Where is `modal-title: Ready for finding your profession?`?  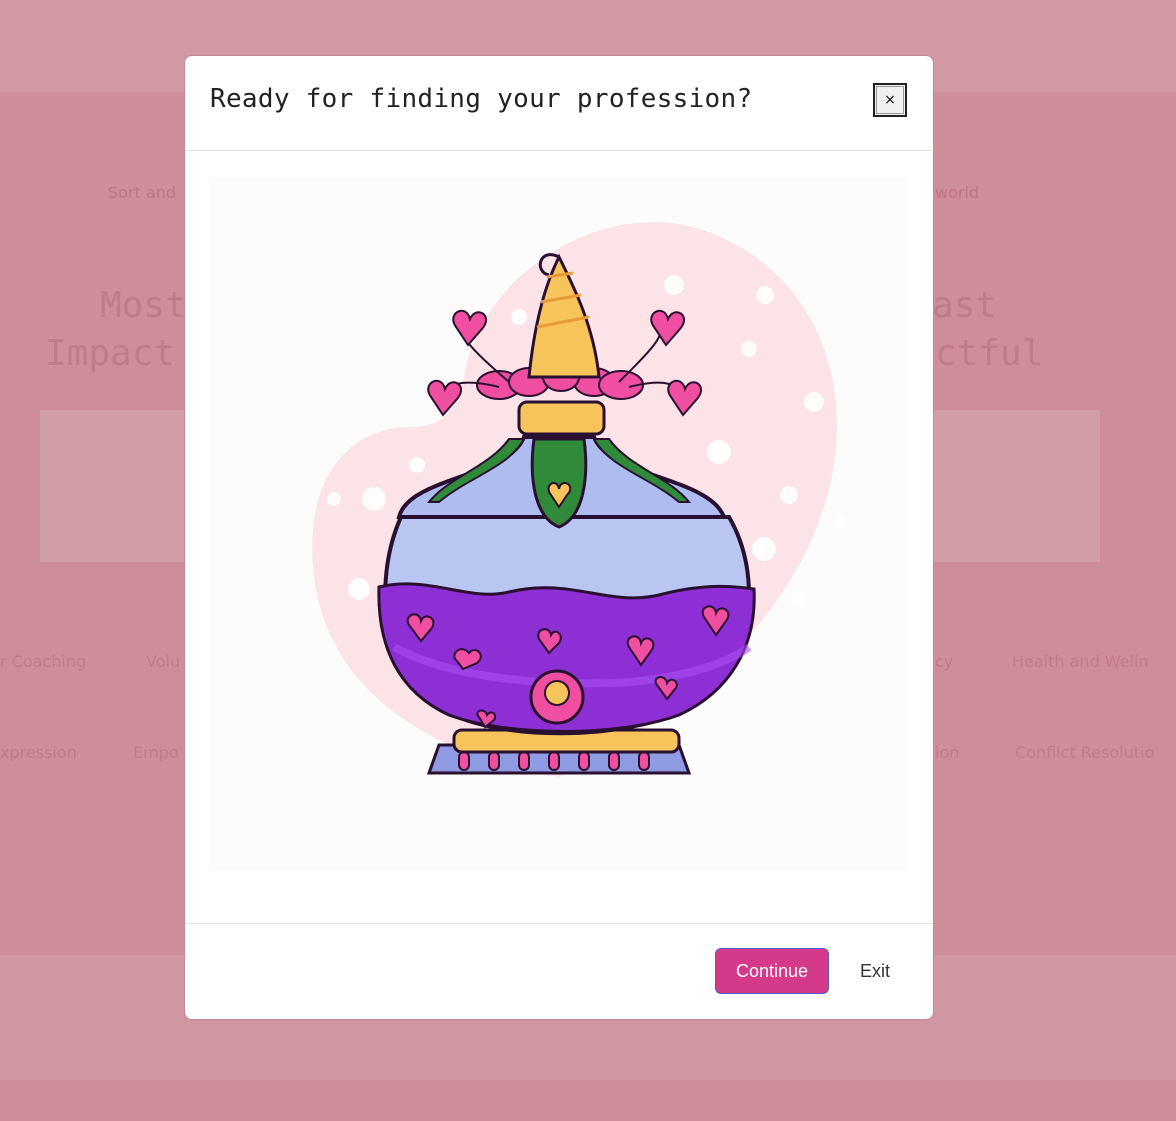 modal-title: Ready for finding your profession? is located at coordinates (481, 99).